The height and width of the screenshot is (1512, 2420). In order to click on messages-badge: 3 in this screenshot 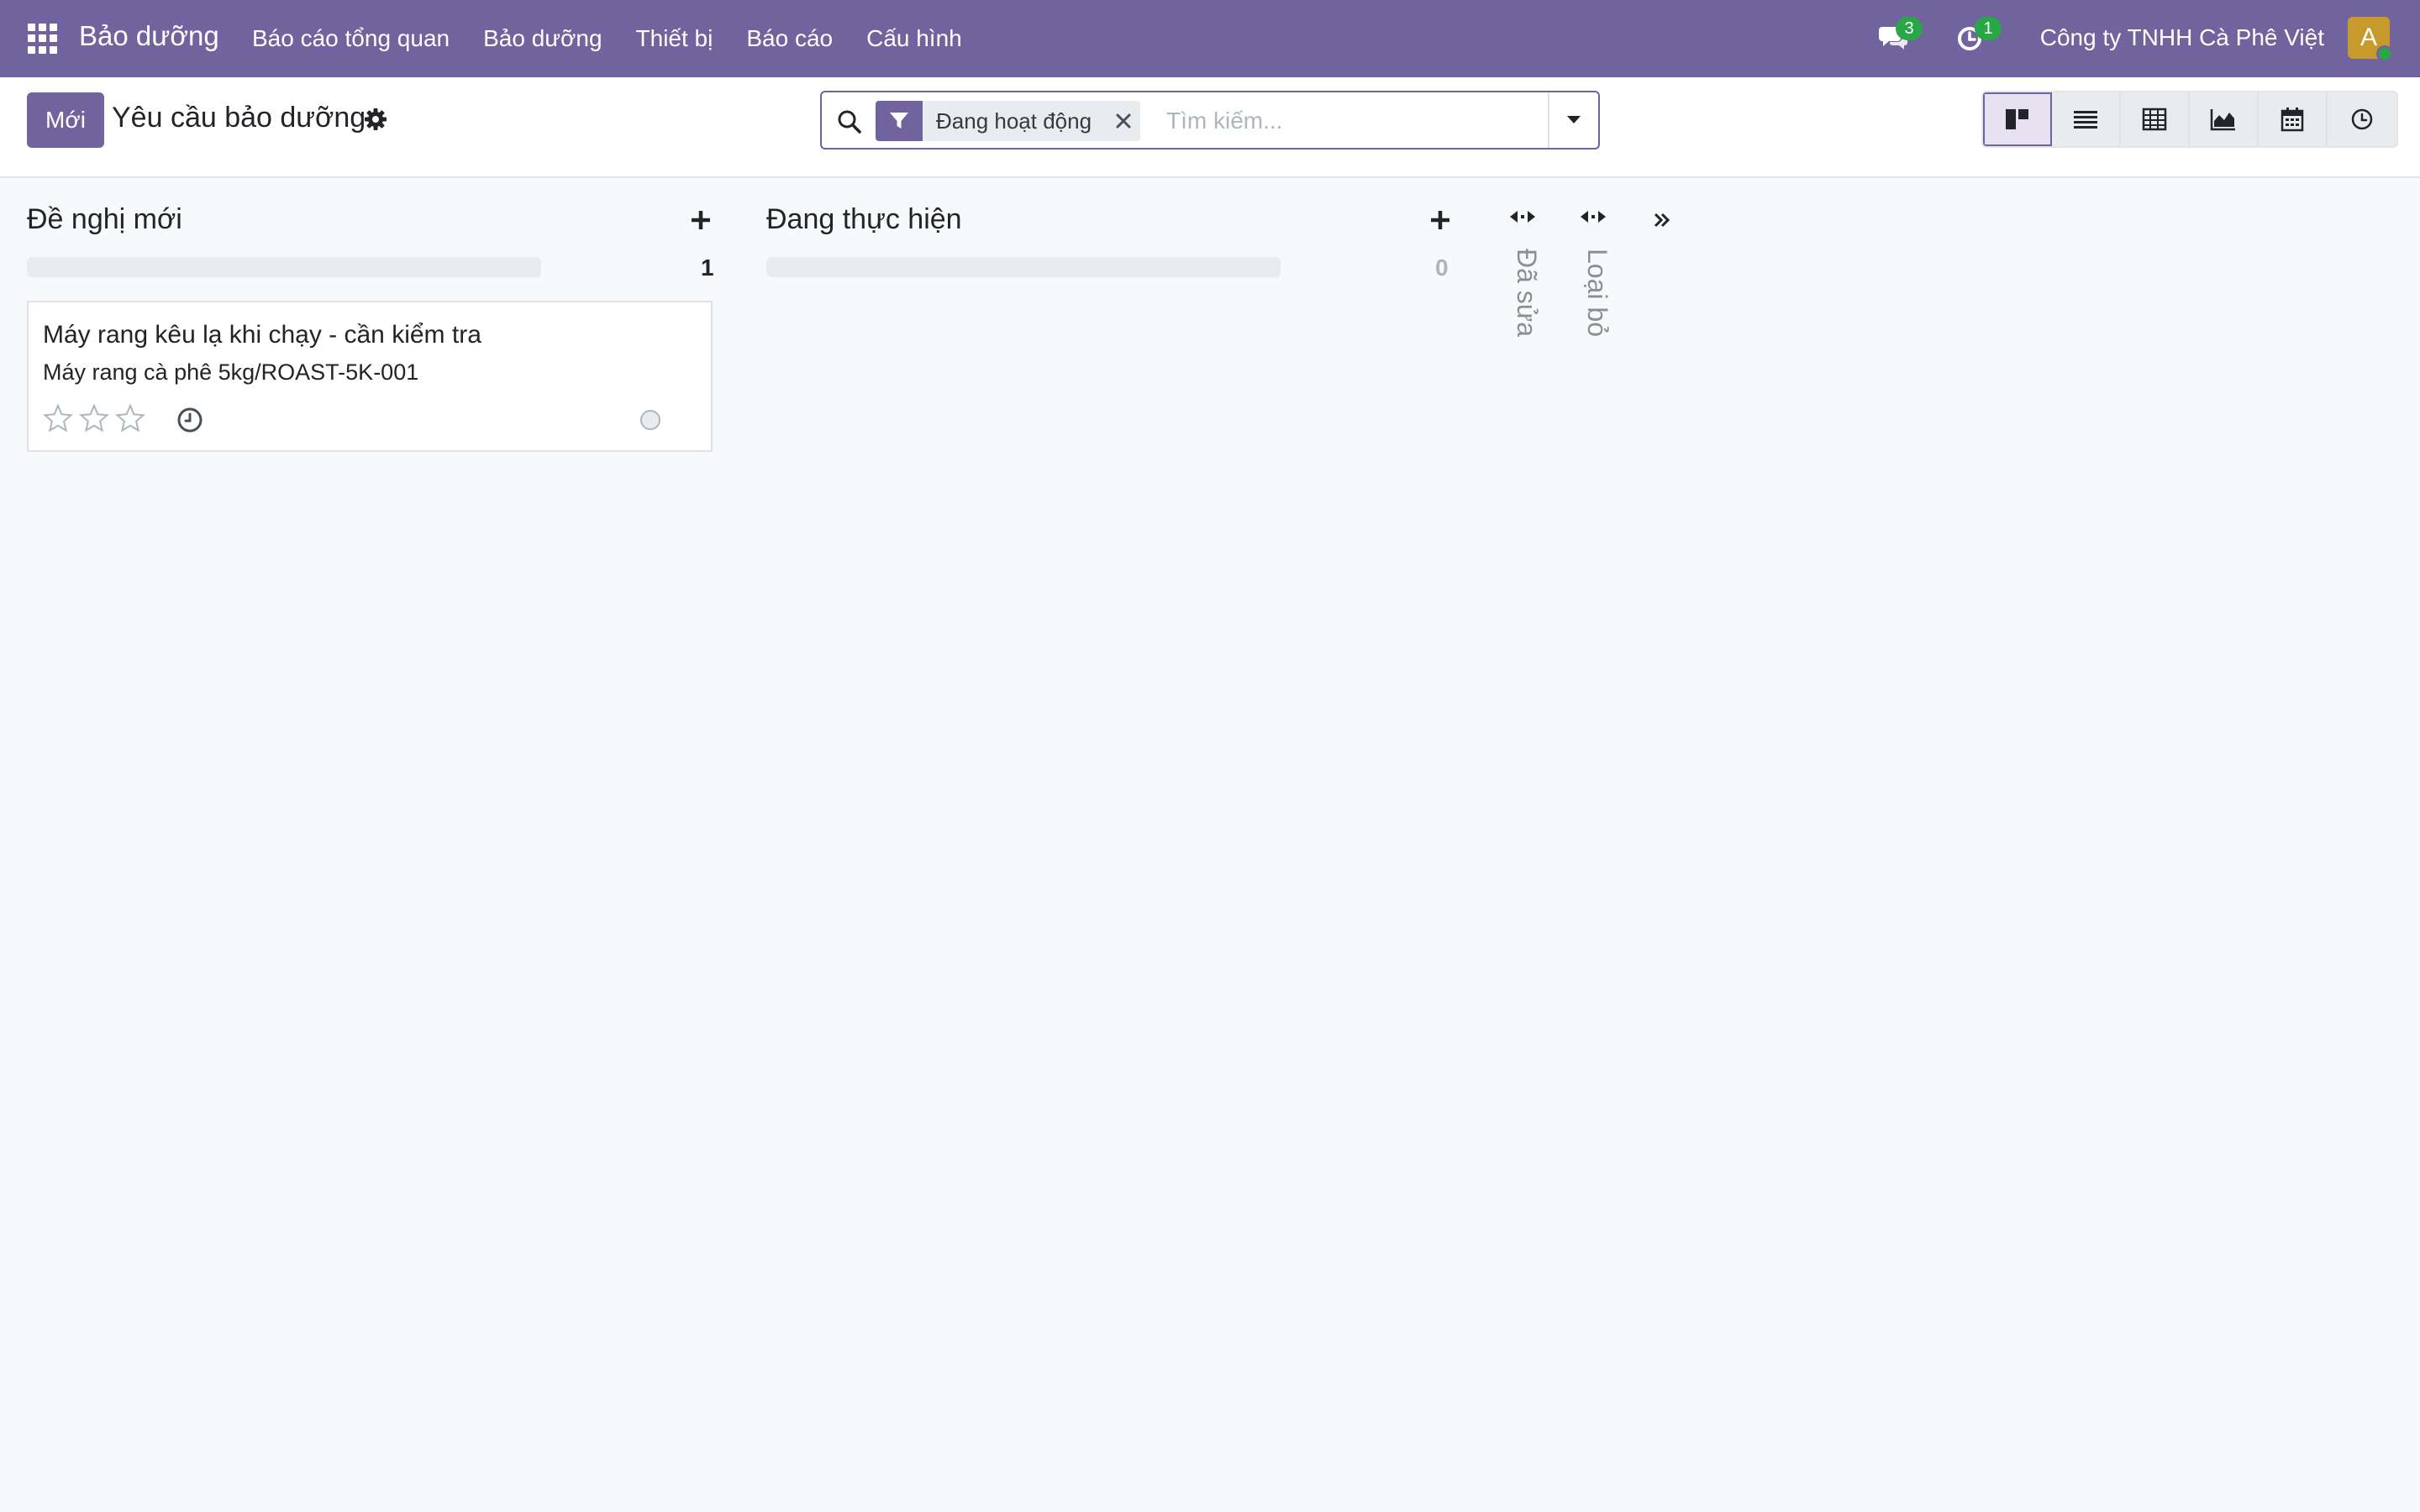, I will do `click(1910, 28)`.